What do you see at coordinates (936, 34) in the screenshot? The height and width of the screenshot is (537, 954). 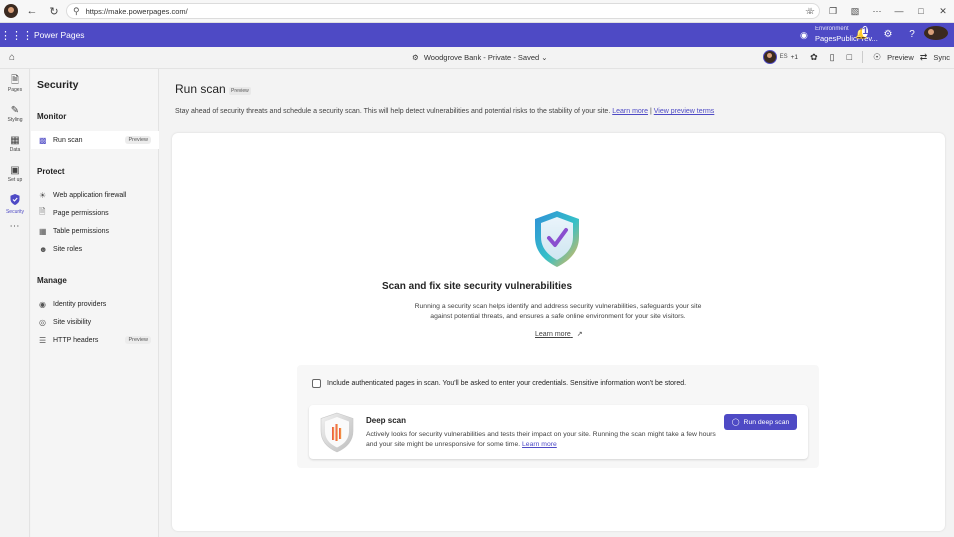 I see `user-avatar` at bounding box center [936, 34].